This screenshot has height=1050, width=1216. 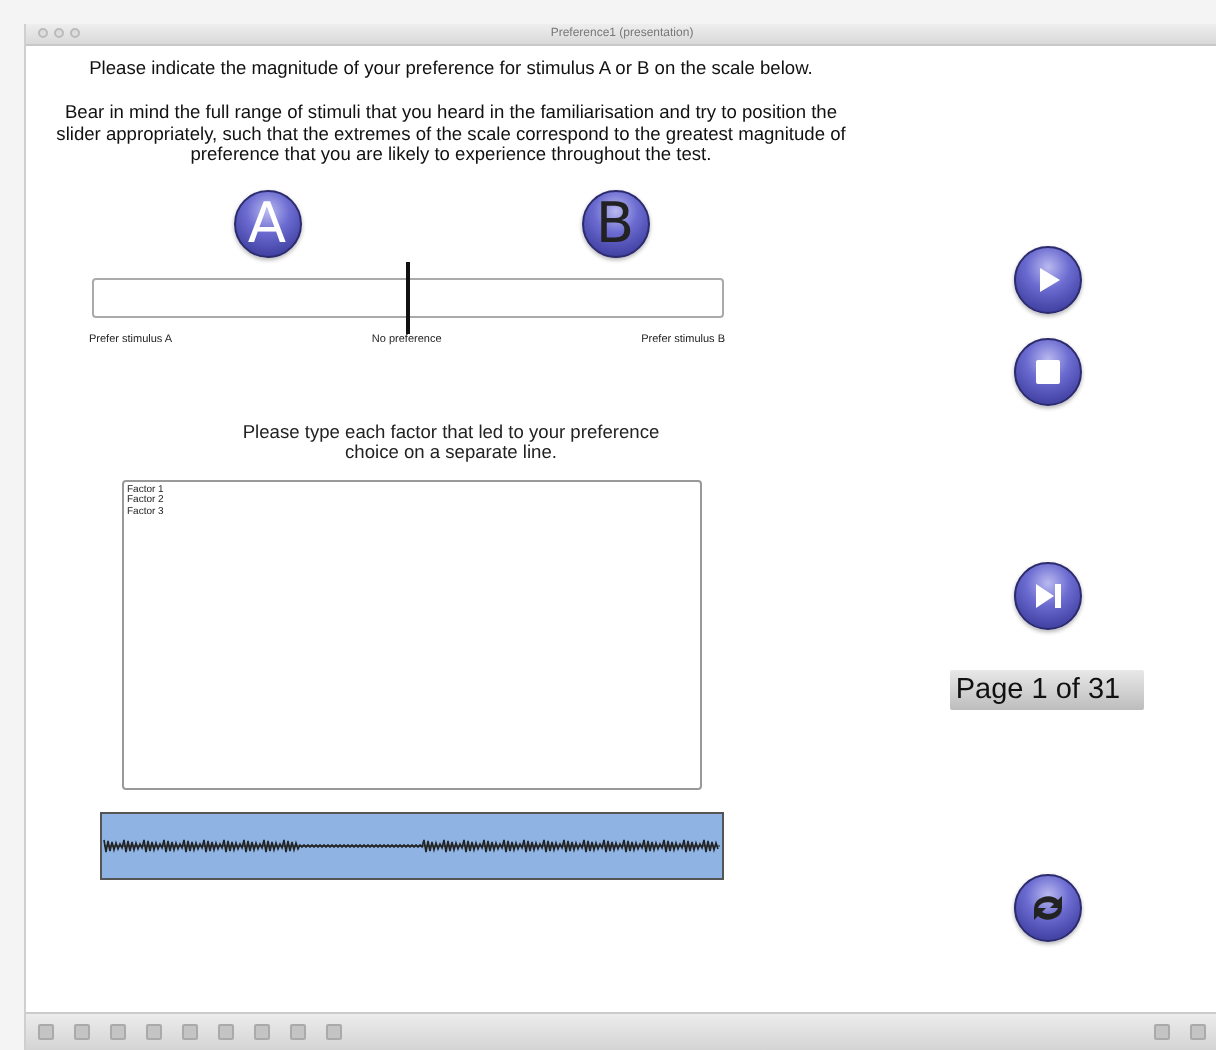 I want to click on skip-forward-icon, so click(x=1047, y=596).